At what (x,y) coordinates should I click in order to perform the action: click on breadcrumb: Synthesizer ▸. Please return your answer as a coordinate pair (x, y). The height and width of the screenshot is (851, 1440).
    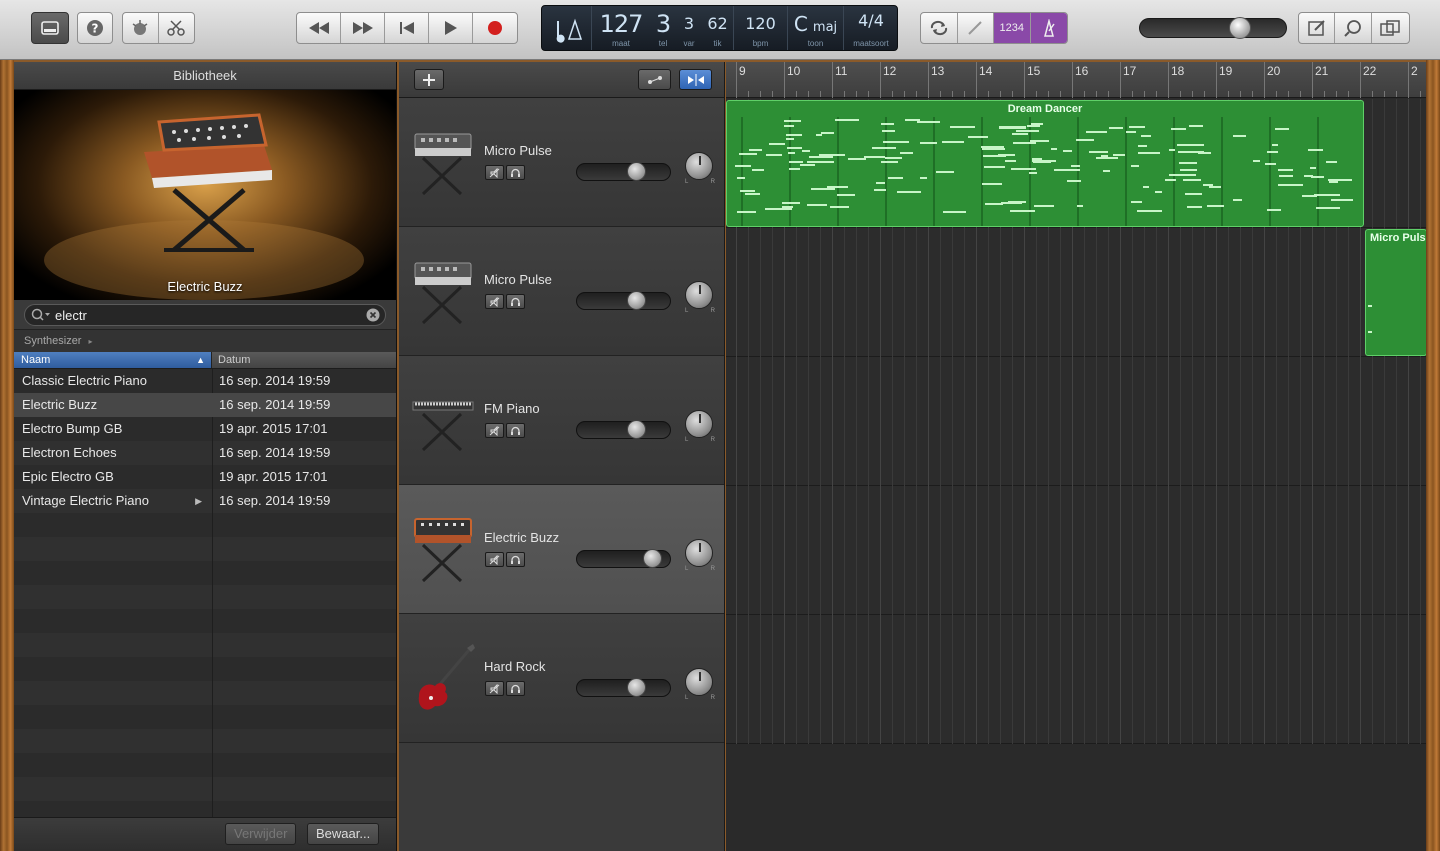
    Looking at the image, I should click on (205, 341).